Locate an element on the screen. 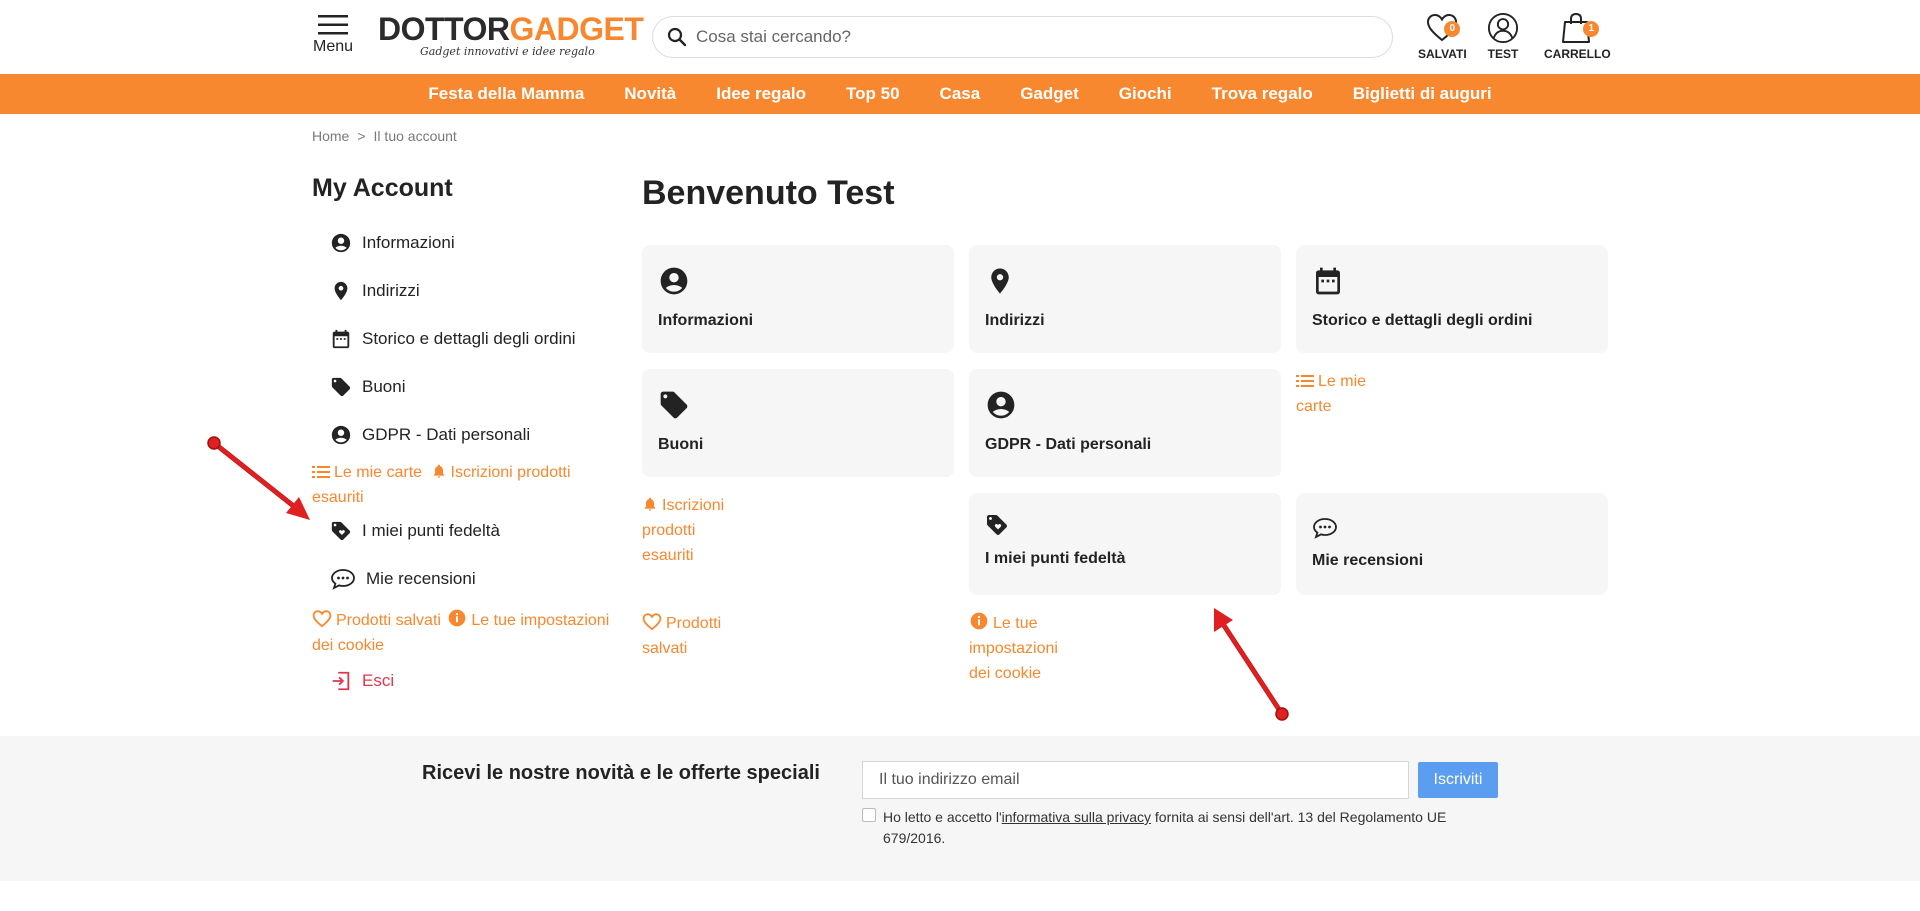 The height and width of the screenshot is (911, 1920). welcome-title: Benvenuto Test is located at coordinates (768, 193).